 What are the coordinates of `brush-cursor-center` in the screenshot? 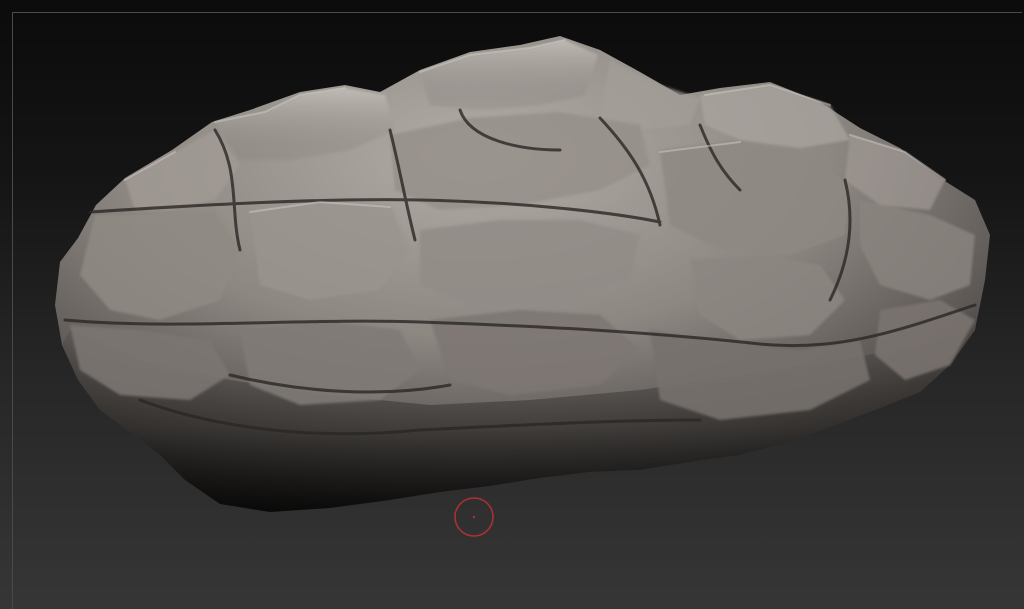 It's located at (474, 517).